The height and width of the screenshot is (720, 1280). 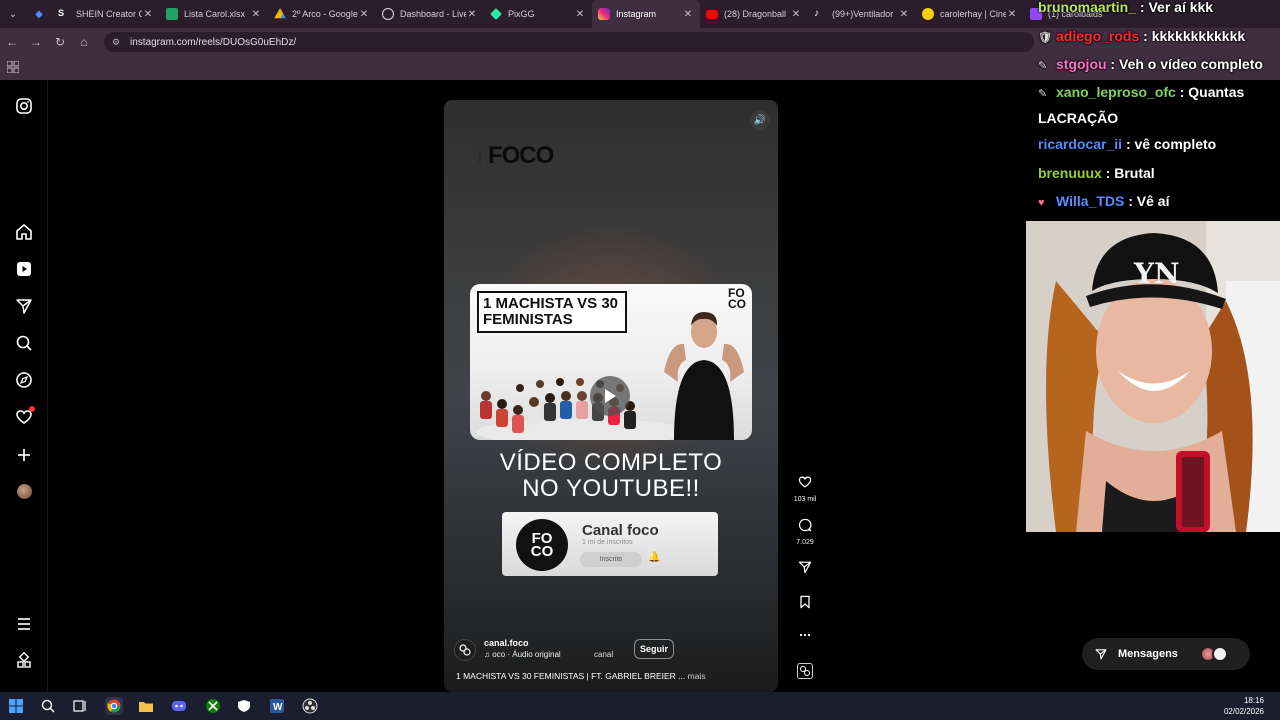 I want to click on also-from-meta-icon, so click(x=24, y=661).